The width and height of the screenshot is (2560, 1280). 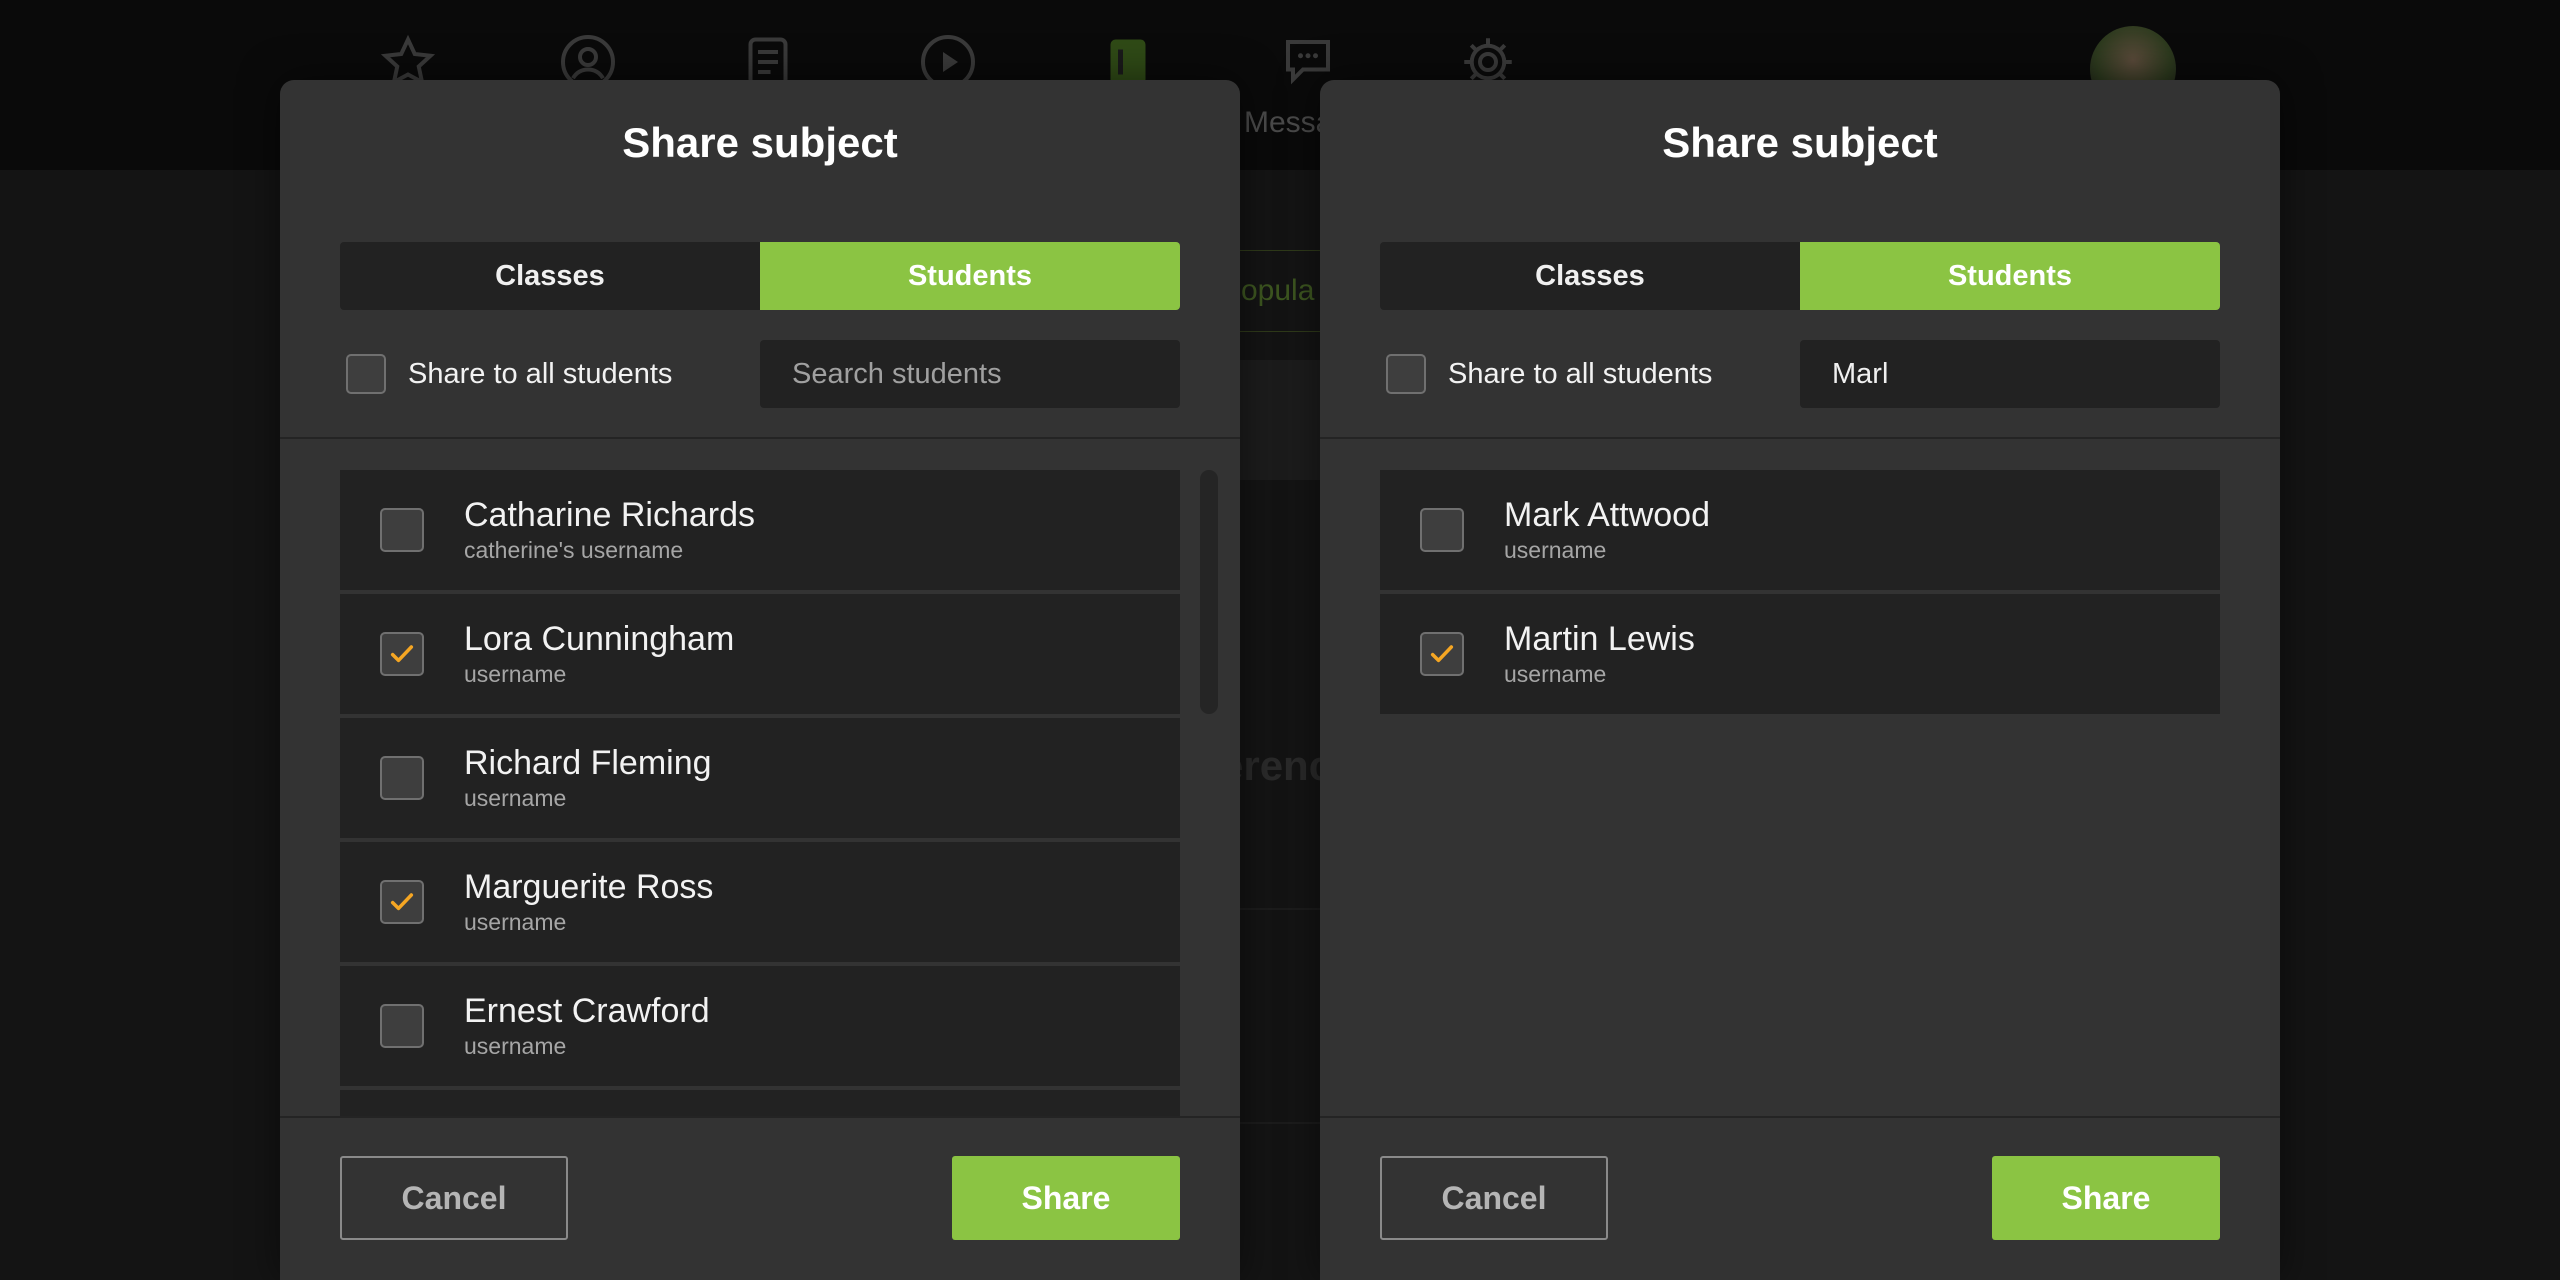 What do you see at coordinates (599, 639) in the screenshot?
I see `student-name: Lora Cunningham` at bounding box center [599, 639].